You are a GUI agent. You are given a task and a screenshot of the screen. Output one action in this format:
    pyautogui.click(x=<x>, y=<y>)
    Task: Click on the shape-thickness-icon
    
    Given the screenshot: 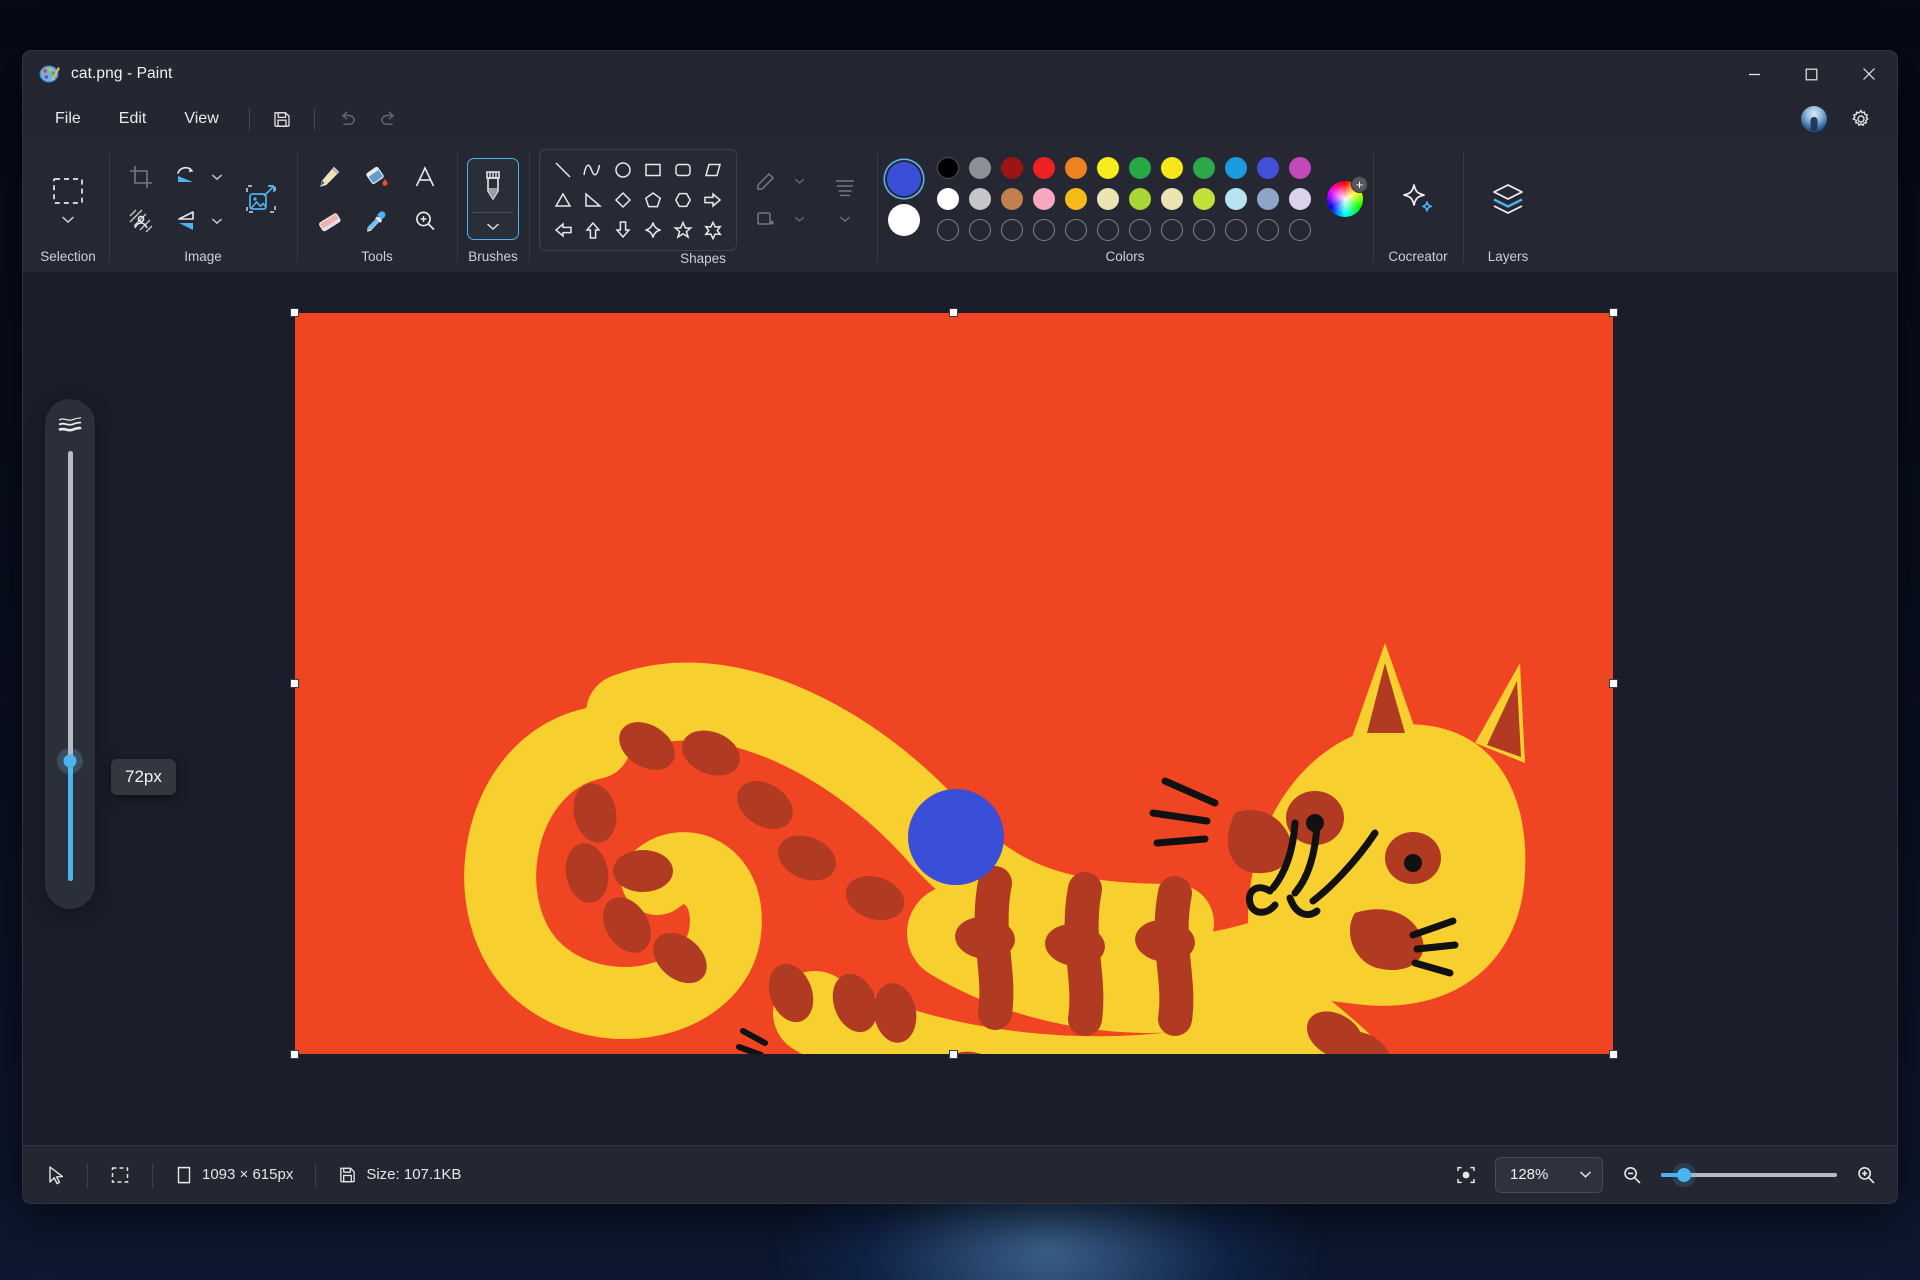 What is the action you would take?
    pyautogui.click(x=845, y=187)
    